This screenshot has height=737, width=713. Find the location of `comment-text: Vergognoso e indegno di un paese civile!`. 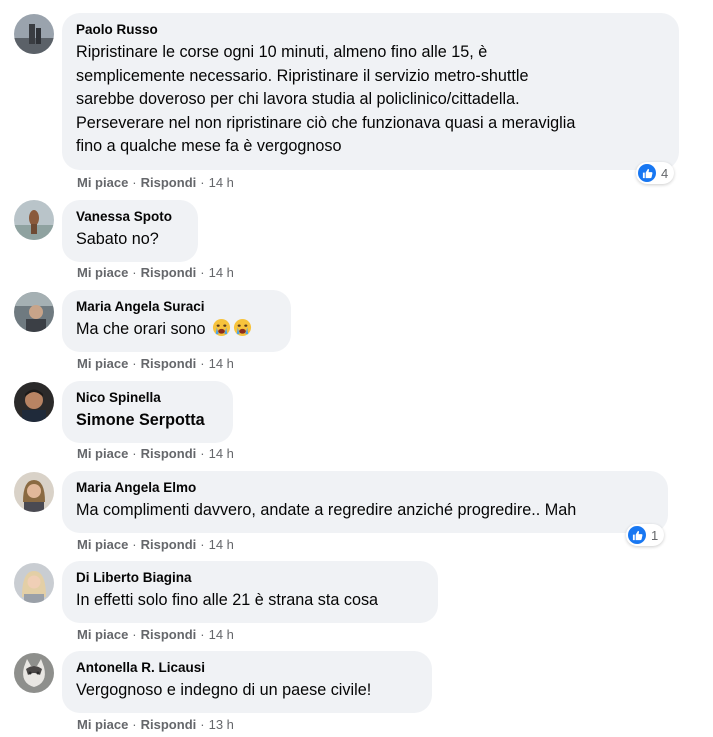

comment-text: Vergognoso e indegno di un paese civile! is located at coordinates (224, 690).